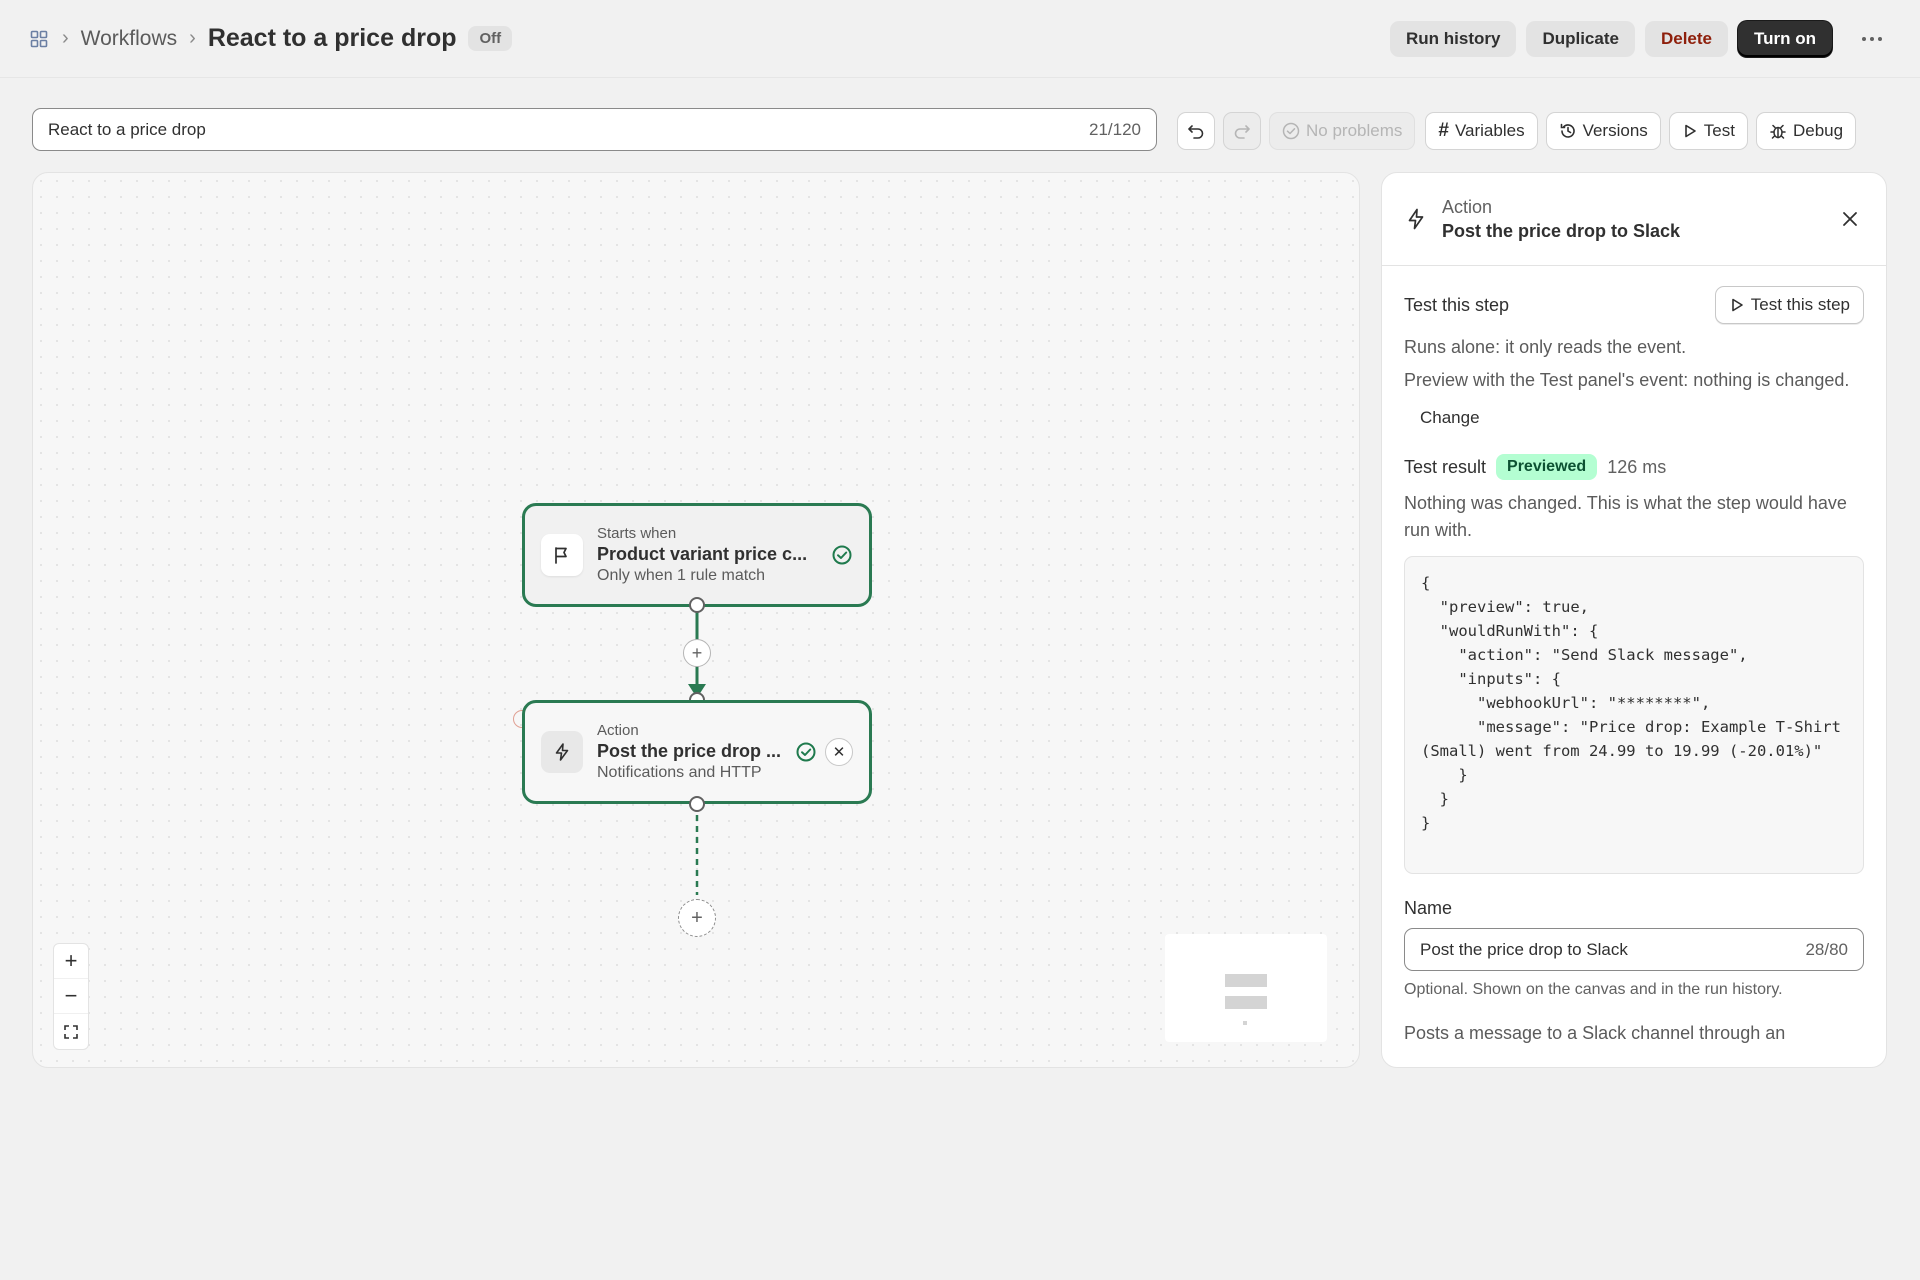 The width and height of the screenshot is (1920, 1280). I want to click on undo-button, so click(1196, 131).